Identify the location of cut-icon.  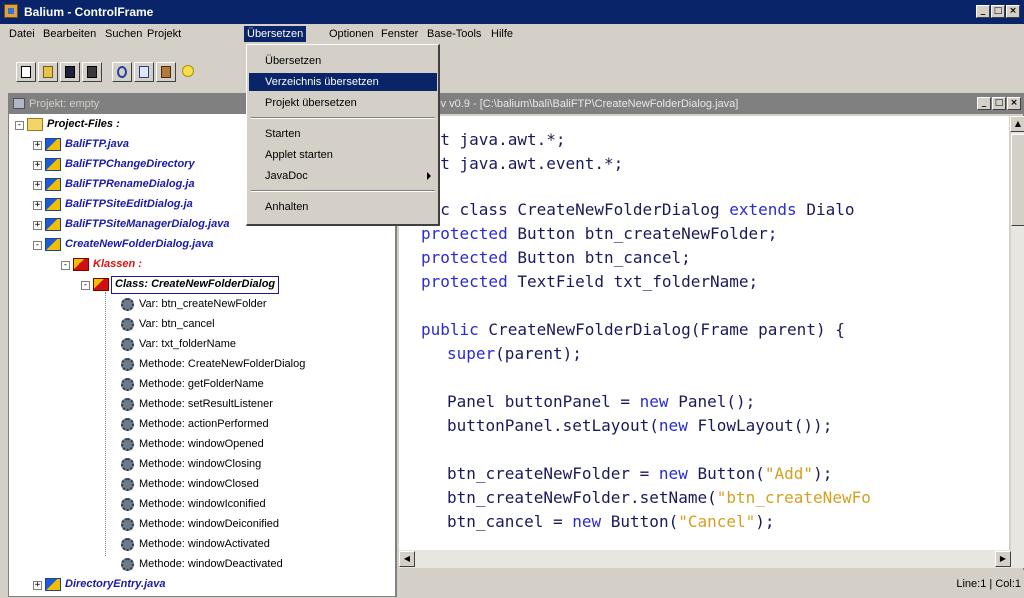
(122, 72).